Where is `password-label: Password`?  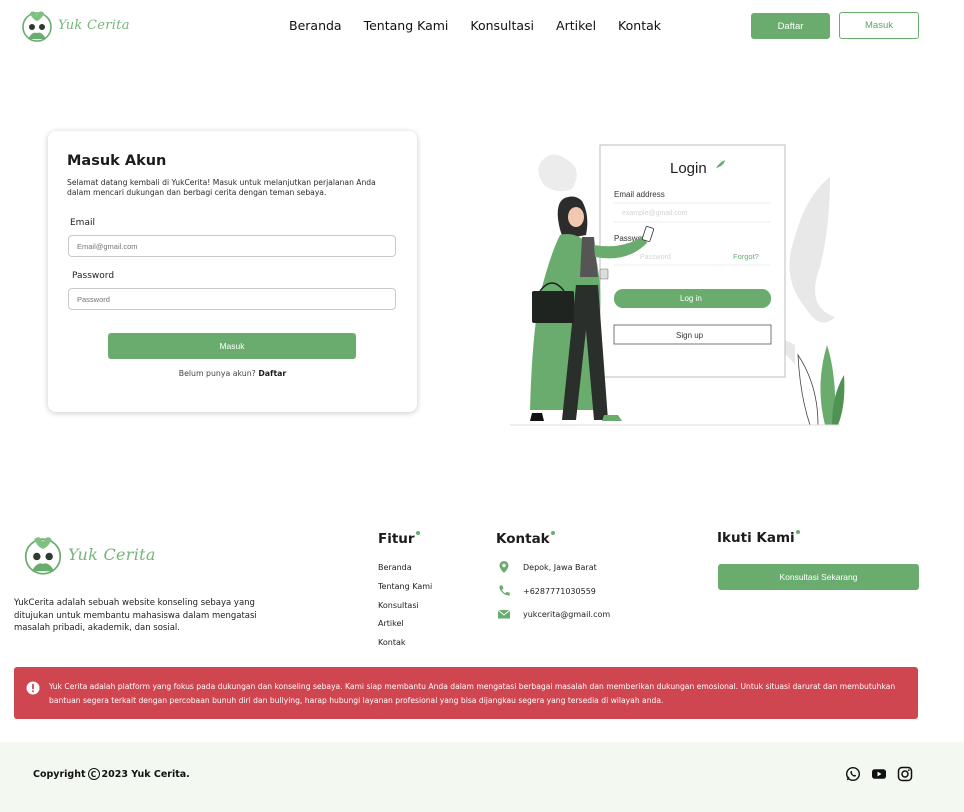 password-label: Password is located at coordinates (93, 276).